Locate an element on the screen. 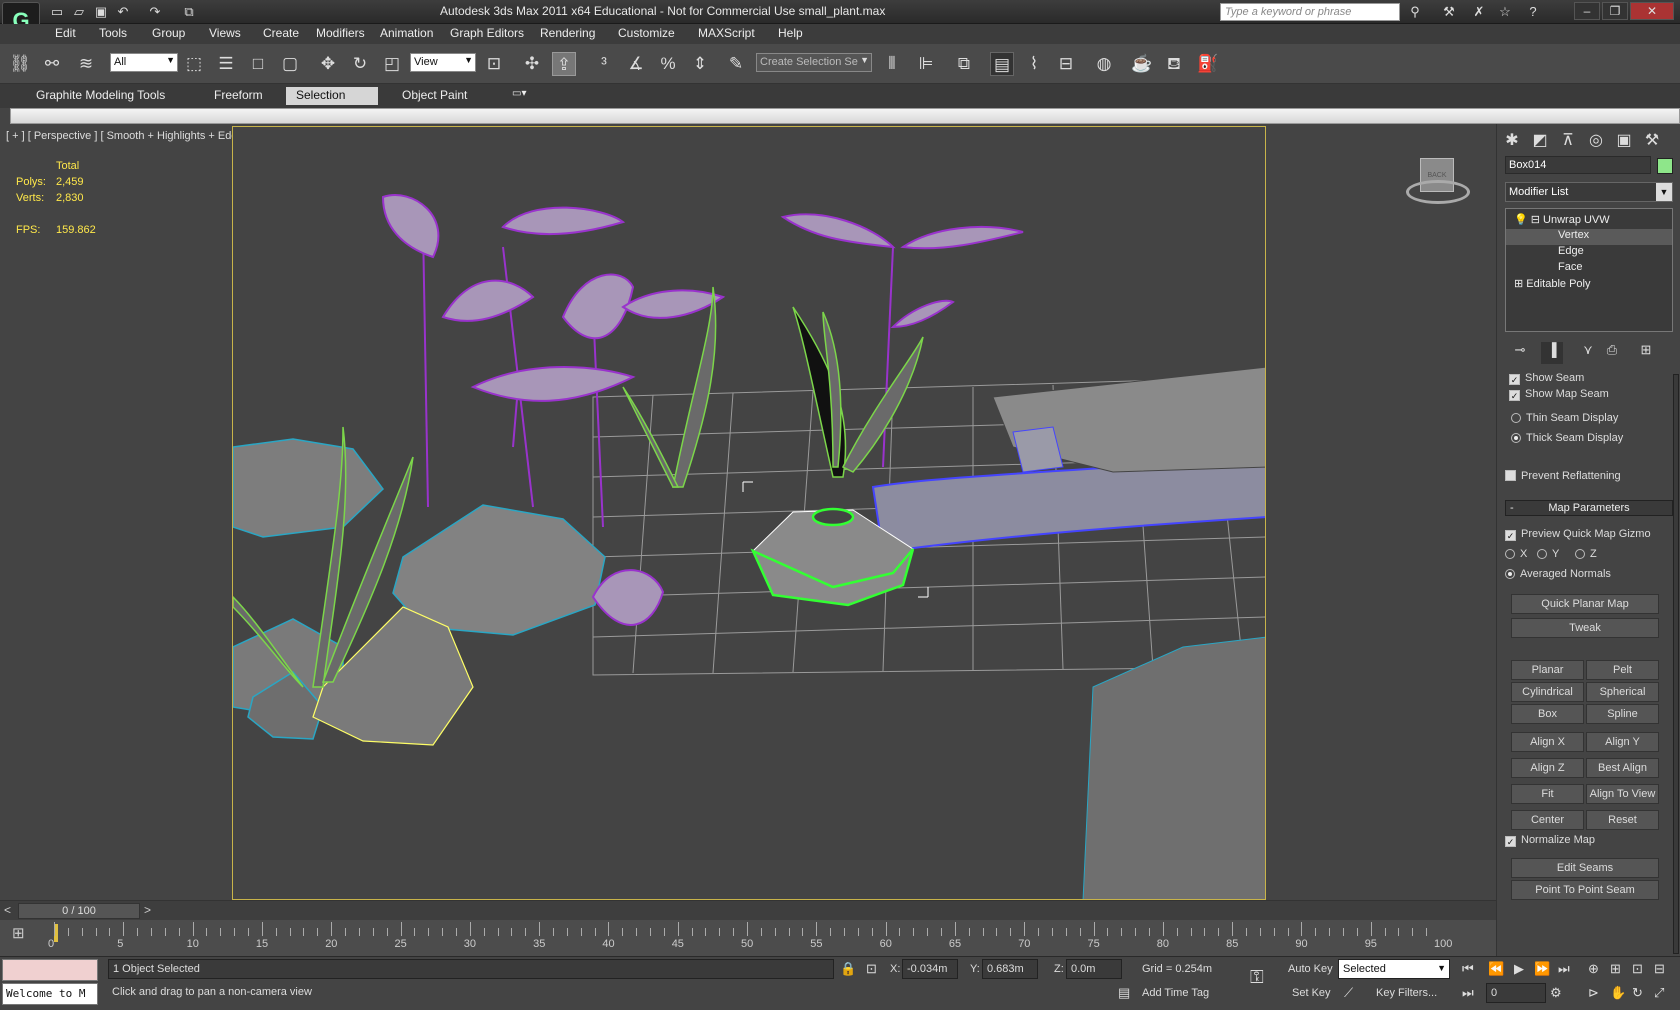  axis-y-radio: Y is located at coordinates (1548, 554).